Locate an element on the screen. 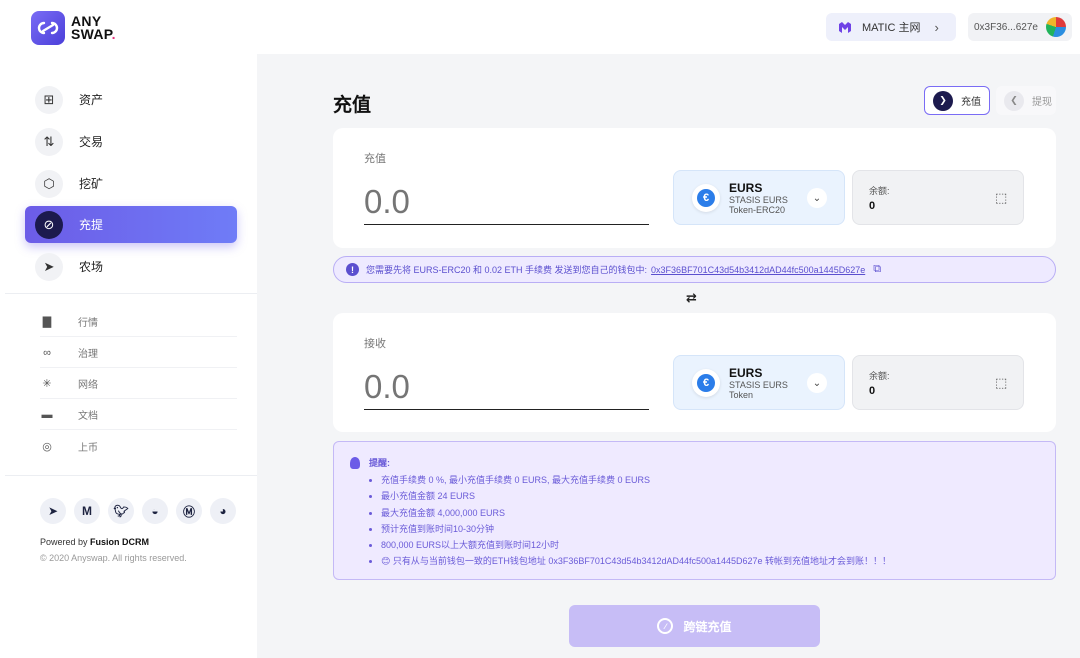 Image resolution: width=1080 pixels, height=658 pixels. from-amount-input is located at coordinates (506, 202).